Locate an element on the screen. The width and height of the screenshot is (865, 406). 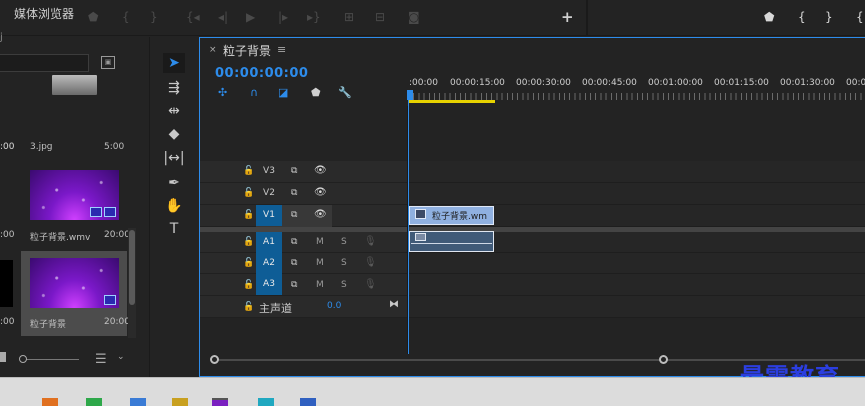
track-name-a3: A3 is located at coordinates (269, 284).